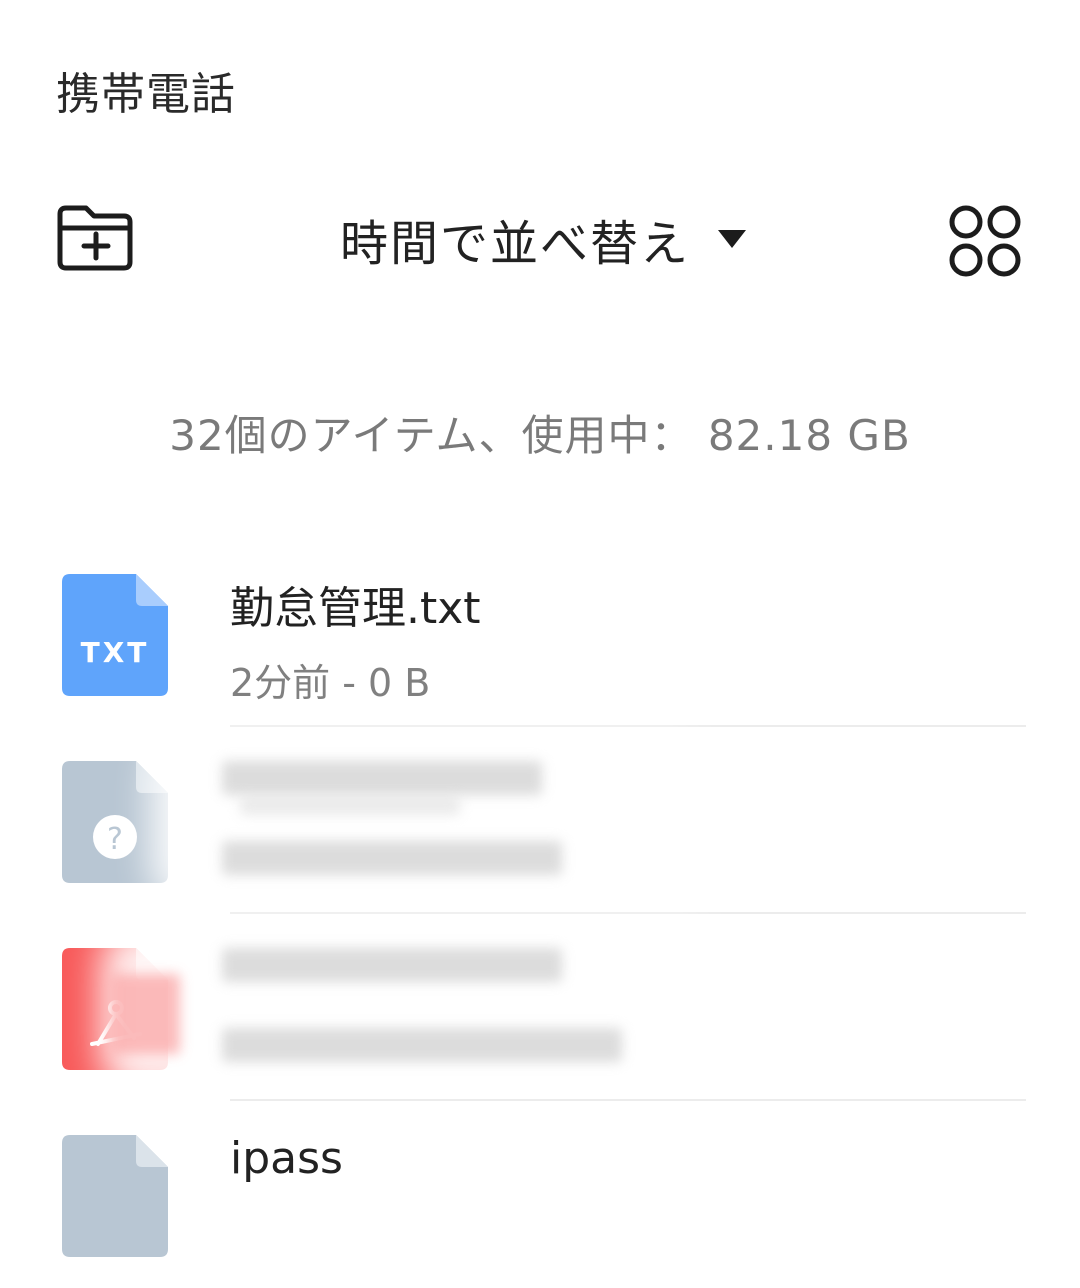 This screenshot has width=1080, height=1288. Describe the element at coordinates (540, 1194) in the screenshot. I see `file-row: ipass` at that location.